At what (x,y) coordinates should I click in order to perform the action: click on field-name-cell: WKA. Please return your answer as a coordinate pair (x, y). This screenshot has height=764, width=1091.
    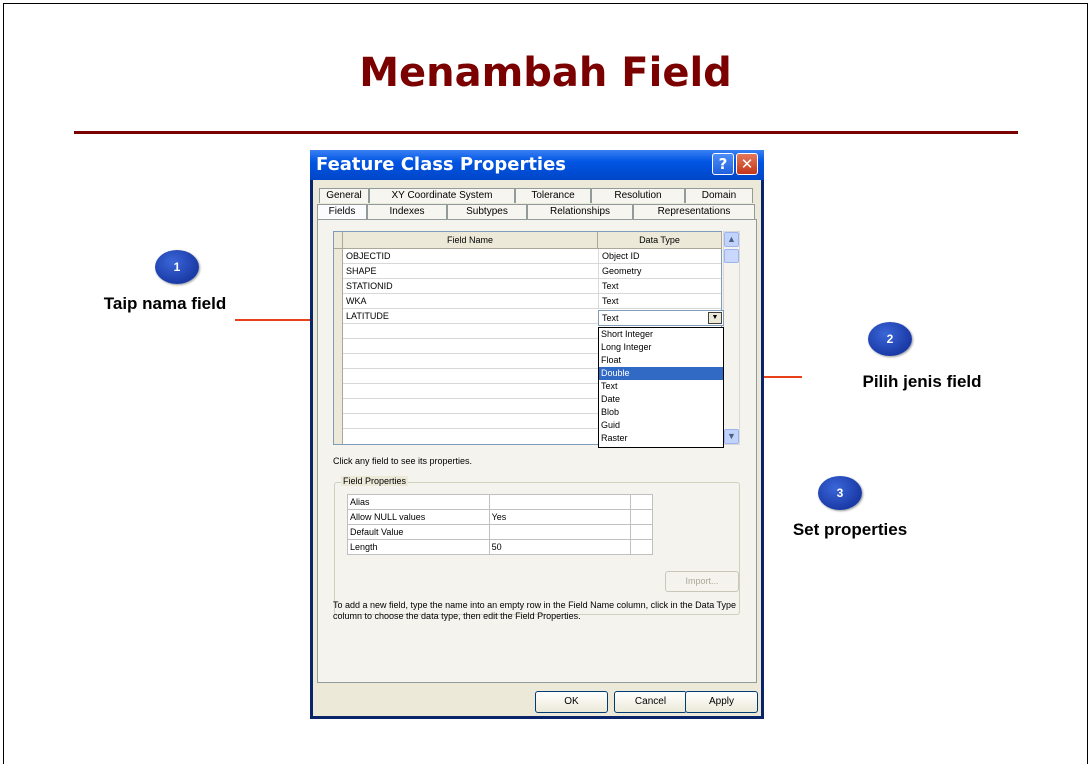
    Looking at the image, I should click on (356, 301).